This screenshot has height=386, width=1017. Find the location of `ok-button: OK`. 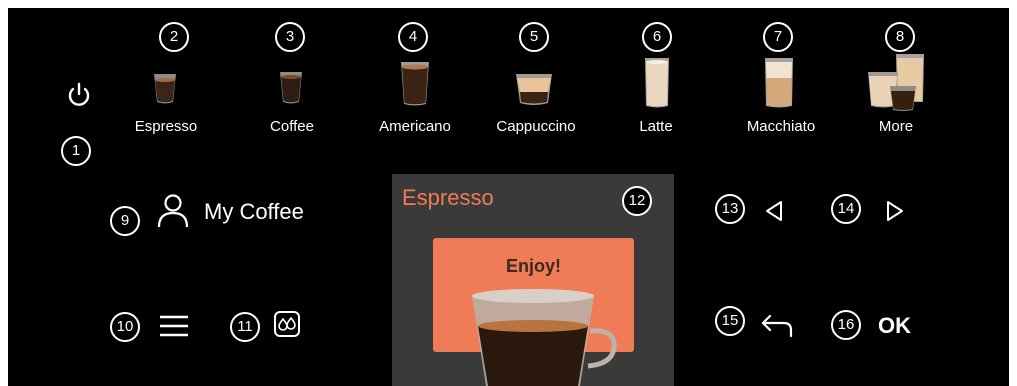

ok-button: OK is located at coordinates (894, 326).